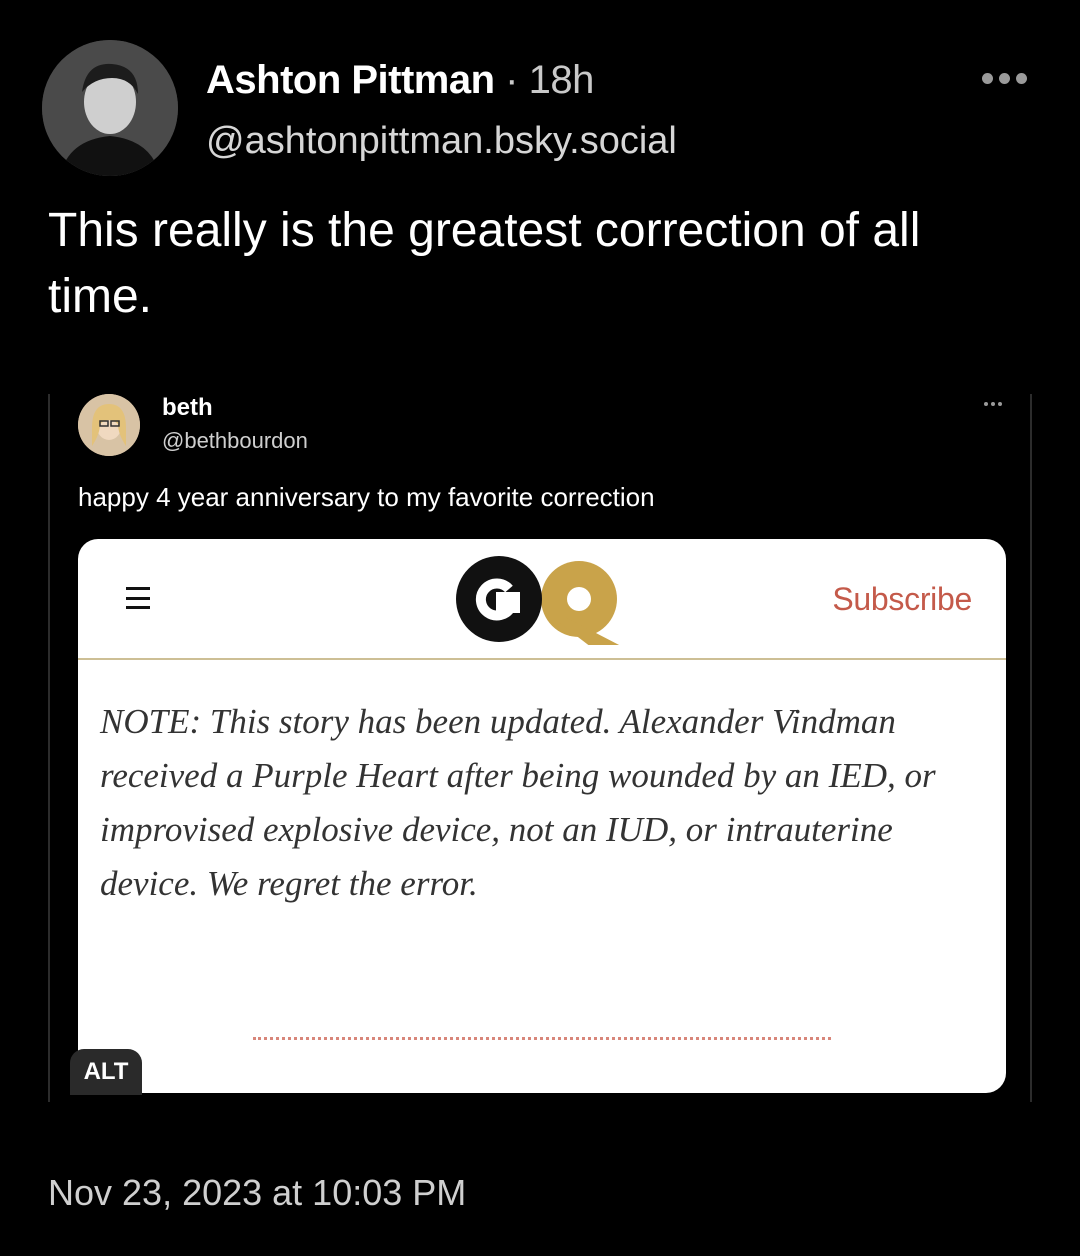 This screenshot has width=1080, height=1256. I want to click on embed-author-name: beth, so click(187, 408).